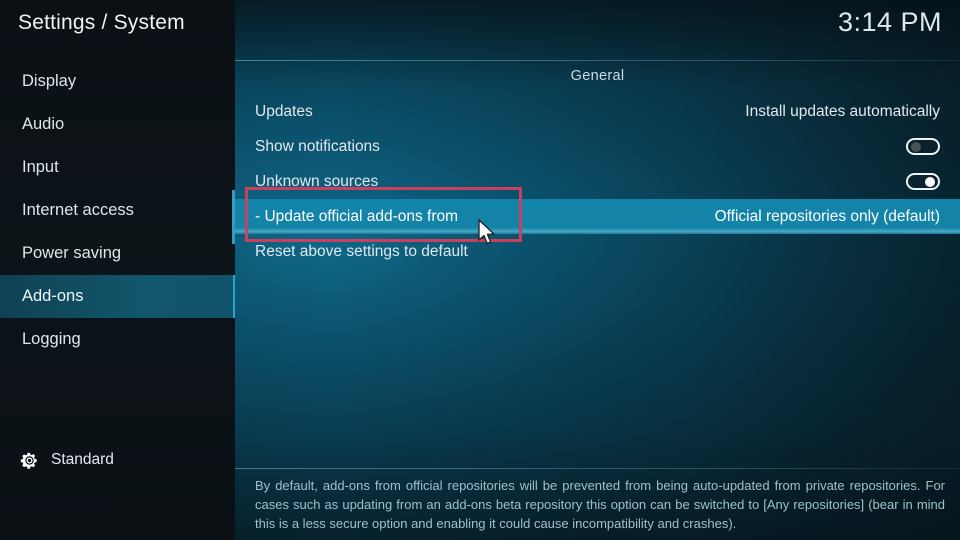  I want to click on sidebar-item-internet-access: Internet access, so click(117, 210).